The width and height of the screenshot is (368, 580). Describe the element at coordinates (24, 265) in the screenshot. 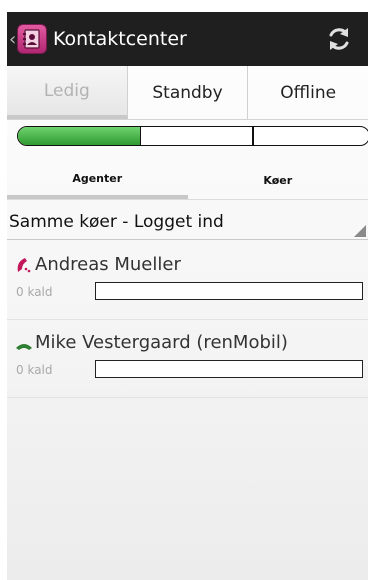

I see `phone-busy-icon` at that location.